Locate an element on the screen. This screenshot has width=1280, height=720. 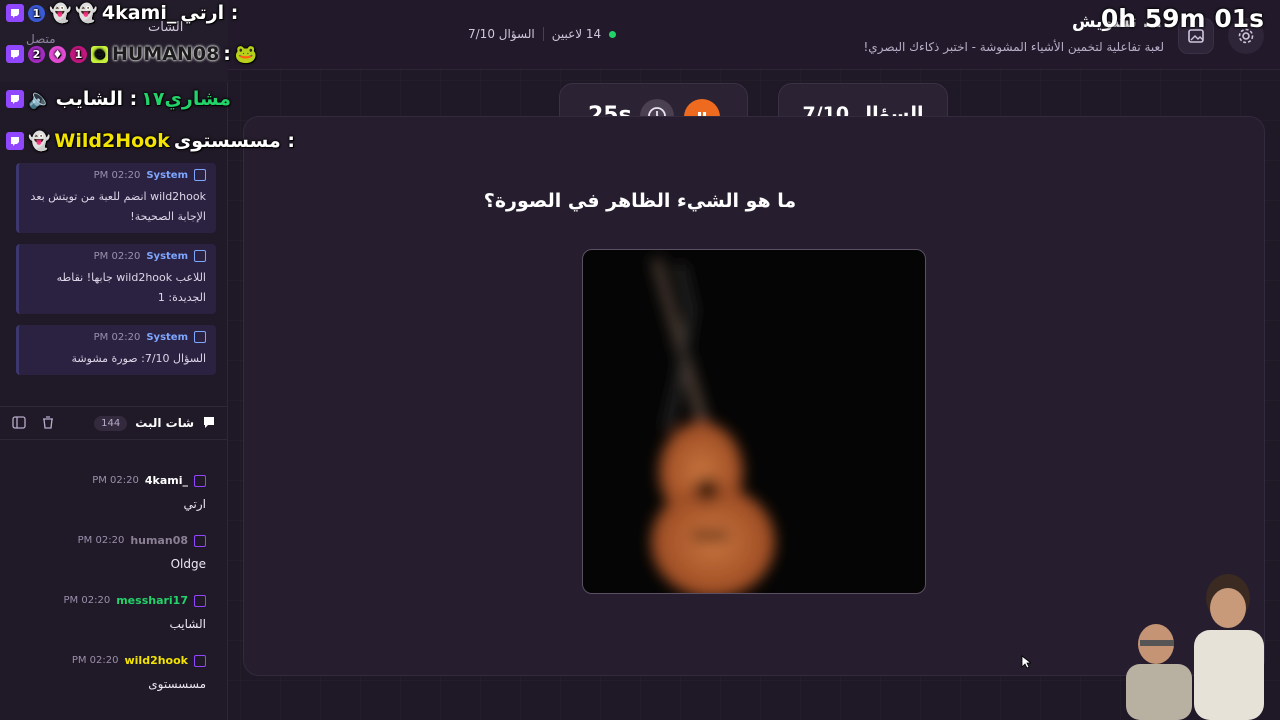
mouse-cursor-icon is located at coordinates (1027, 663).